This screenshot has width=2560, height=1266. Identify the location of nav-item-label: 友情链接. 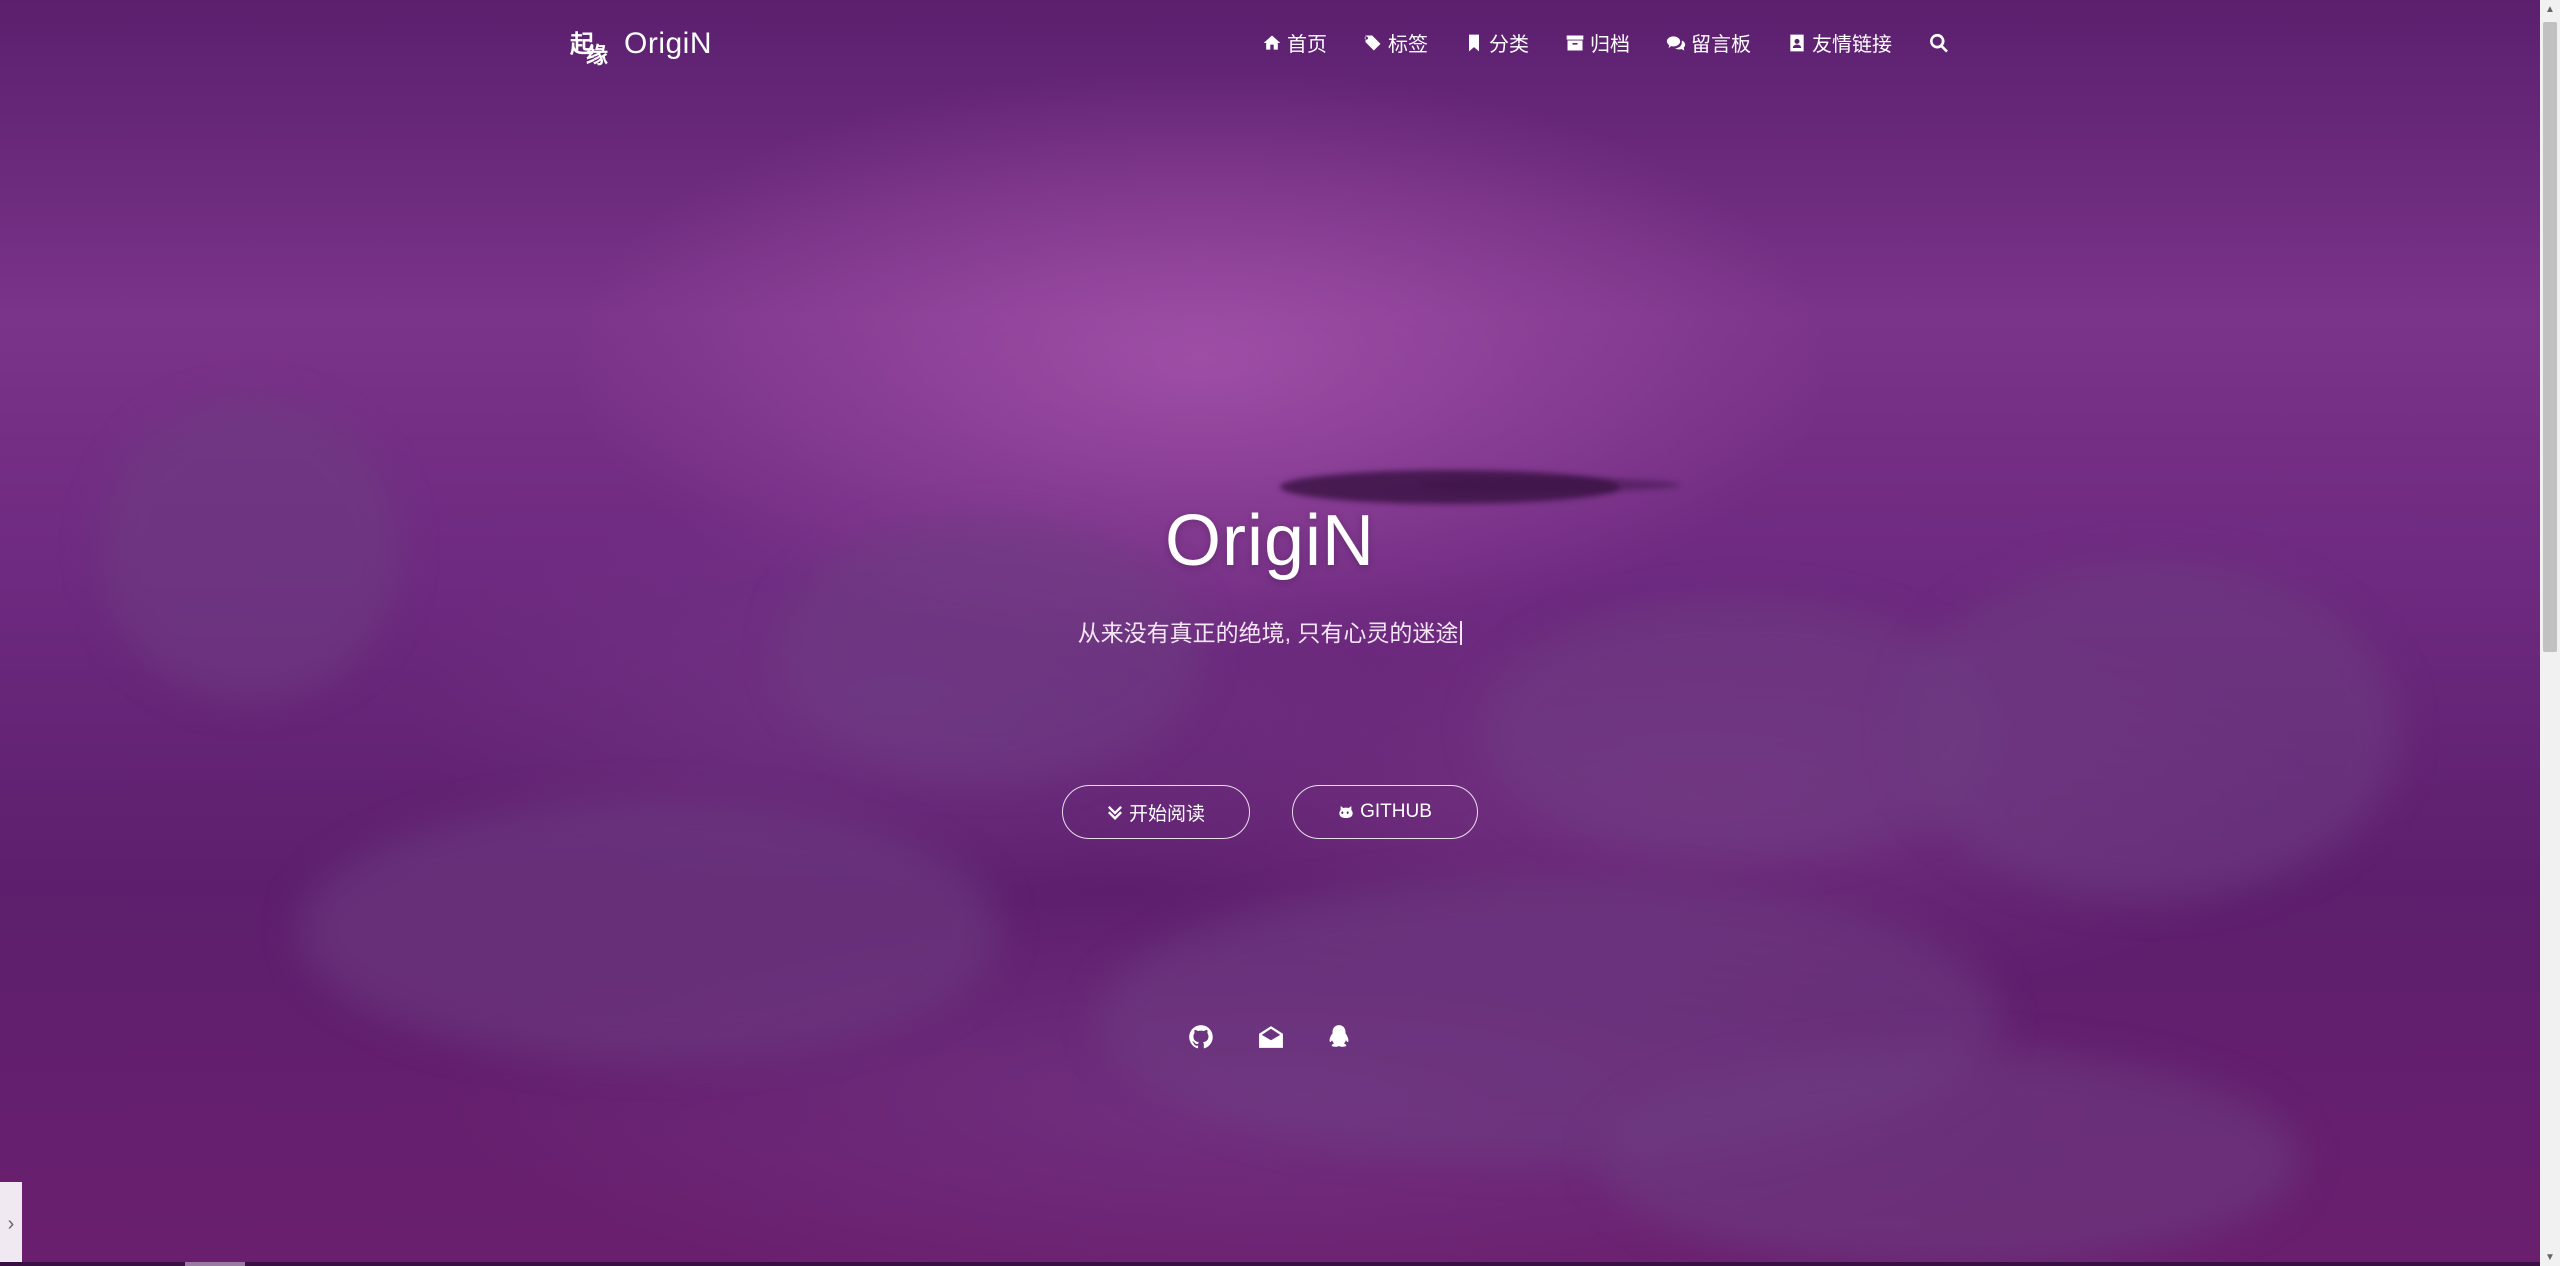
(1852, 45).